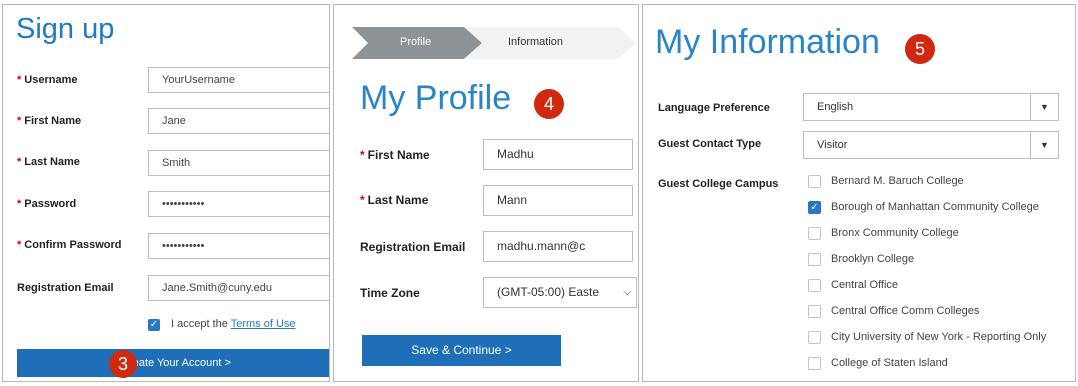 This screenshot has height=386, width=1078. Describe the element at coordinates (263, 324) in the screenshot. I see `terms-of-use-link: Terms of Use` at that location.